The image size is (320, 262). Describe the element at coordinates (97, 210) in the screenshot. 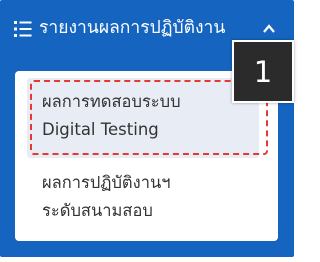

I see `menu-item-label: ระดับสนามสอบ` at that location.